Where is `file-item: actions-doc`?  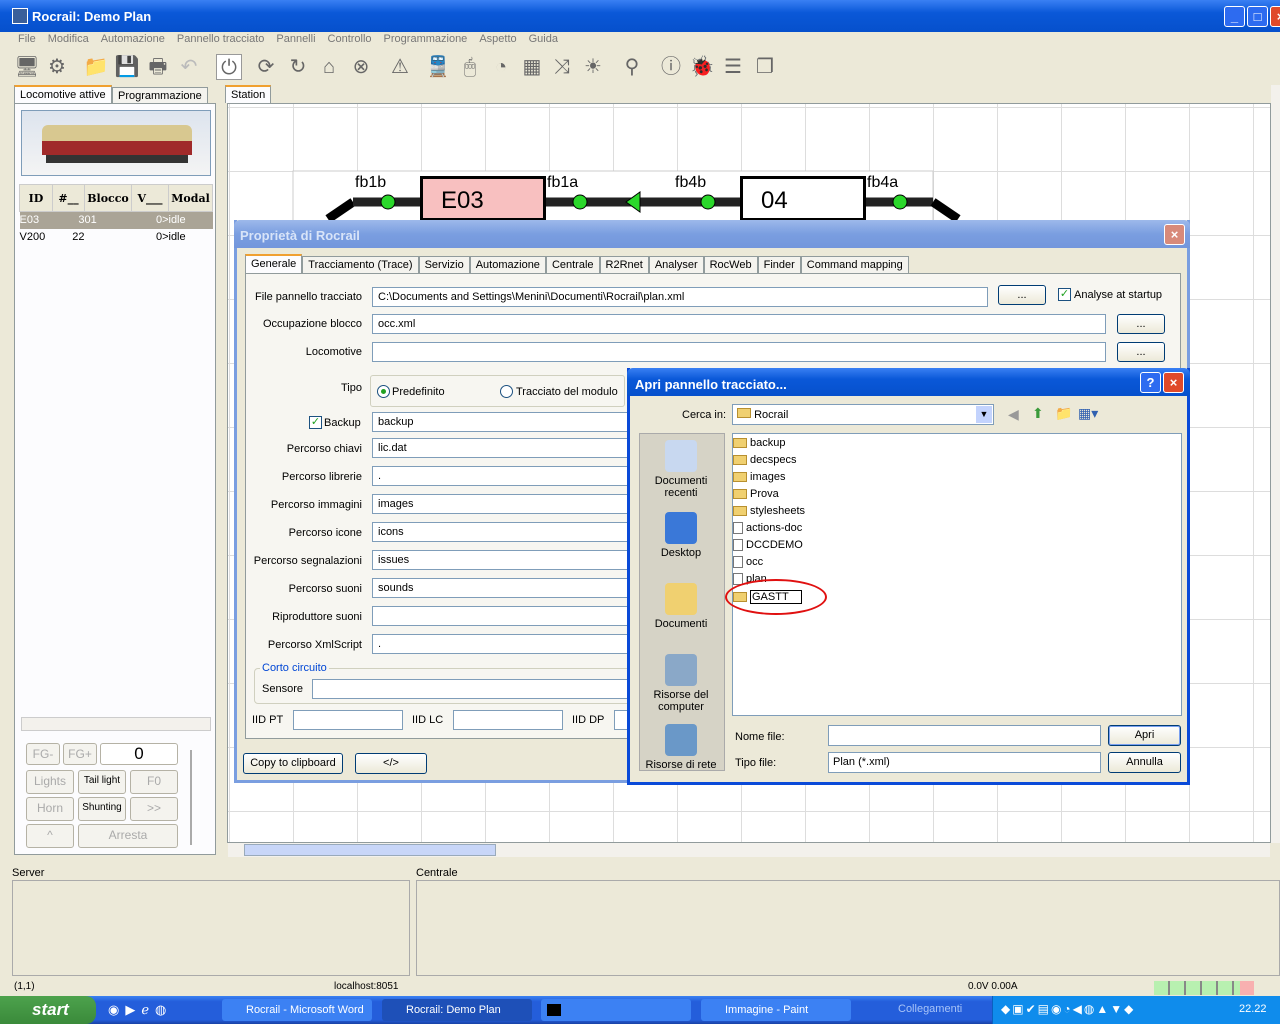
file-item: actions-doc is located at coordinates (767, 528).